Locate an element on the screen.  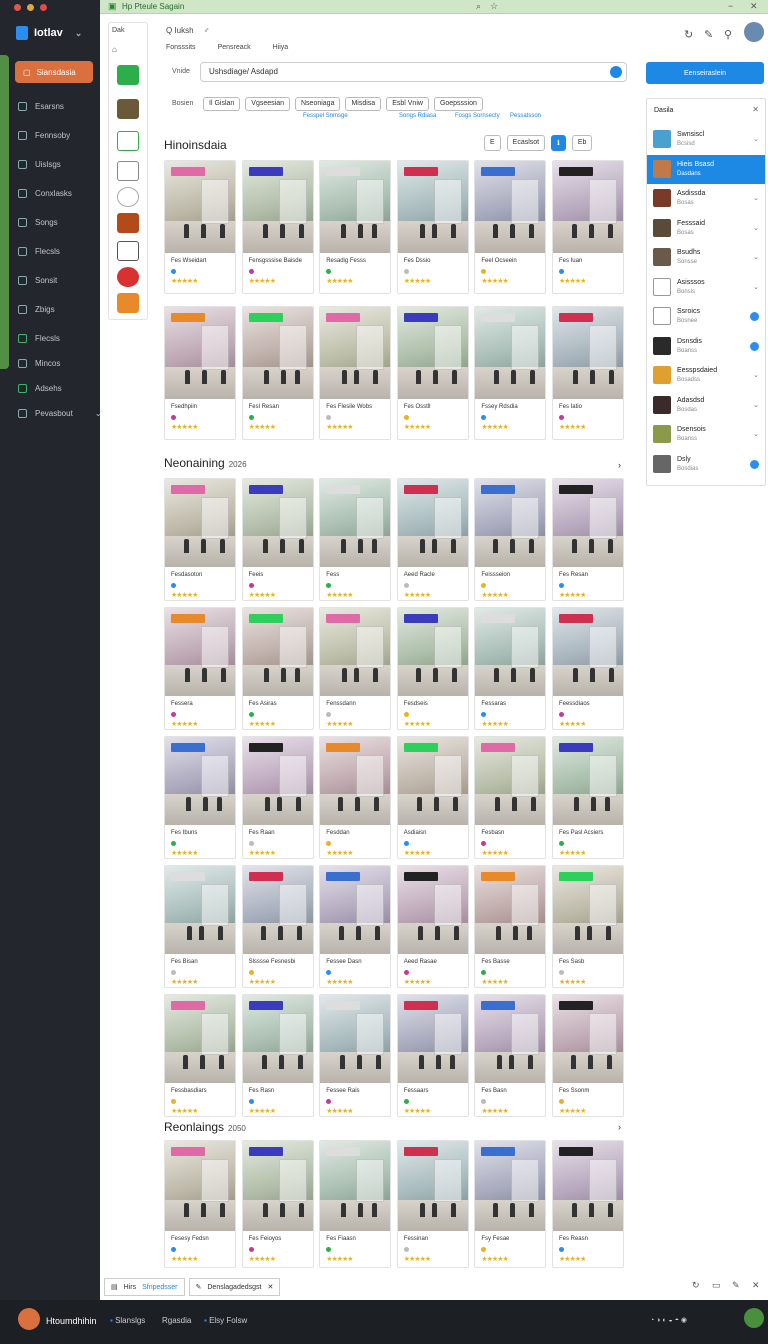
store-card: Fesddan ★★★★★ is located at coordinates (355, 797).